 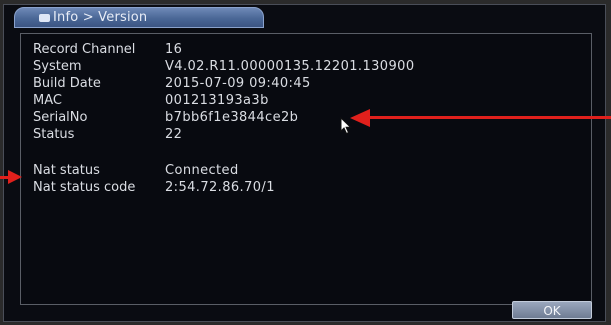 I want to click on annotation-arrow-serial-line, so click(x=489, y=117).